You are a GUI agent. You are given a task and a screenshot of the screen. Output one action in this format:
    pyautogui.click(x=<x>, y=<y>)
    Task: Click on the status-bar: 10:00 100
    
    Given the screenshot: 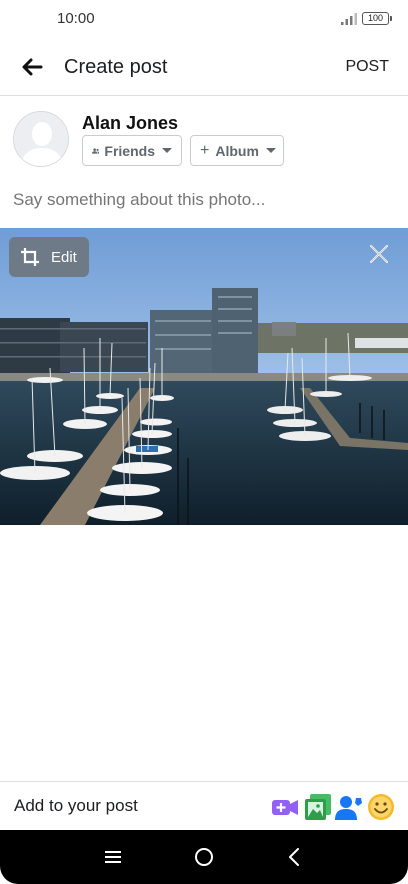 What is the action you would take?
    pyautogui.click(x=204, y=19)
    